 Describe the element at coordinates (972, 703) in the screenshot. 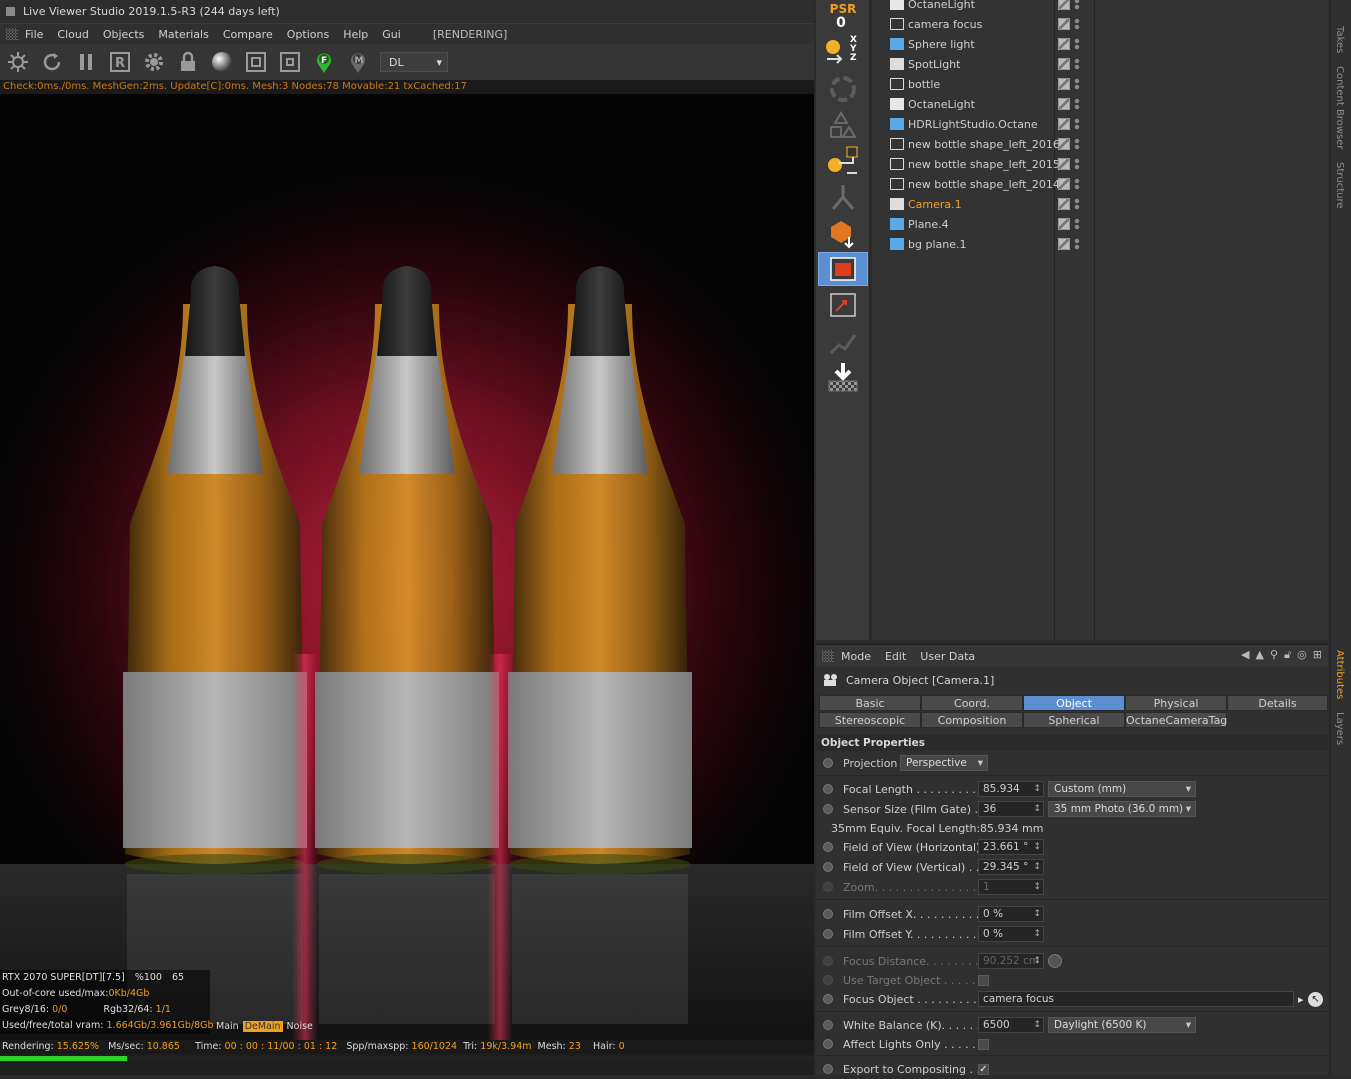

I see `tab-coord: Coord.` at that location.